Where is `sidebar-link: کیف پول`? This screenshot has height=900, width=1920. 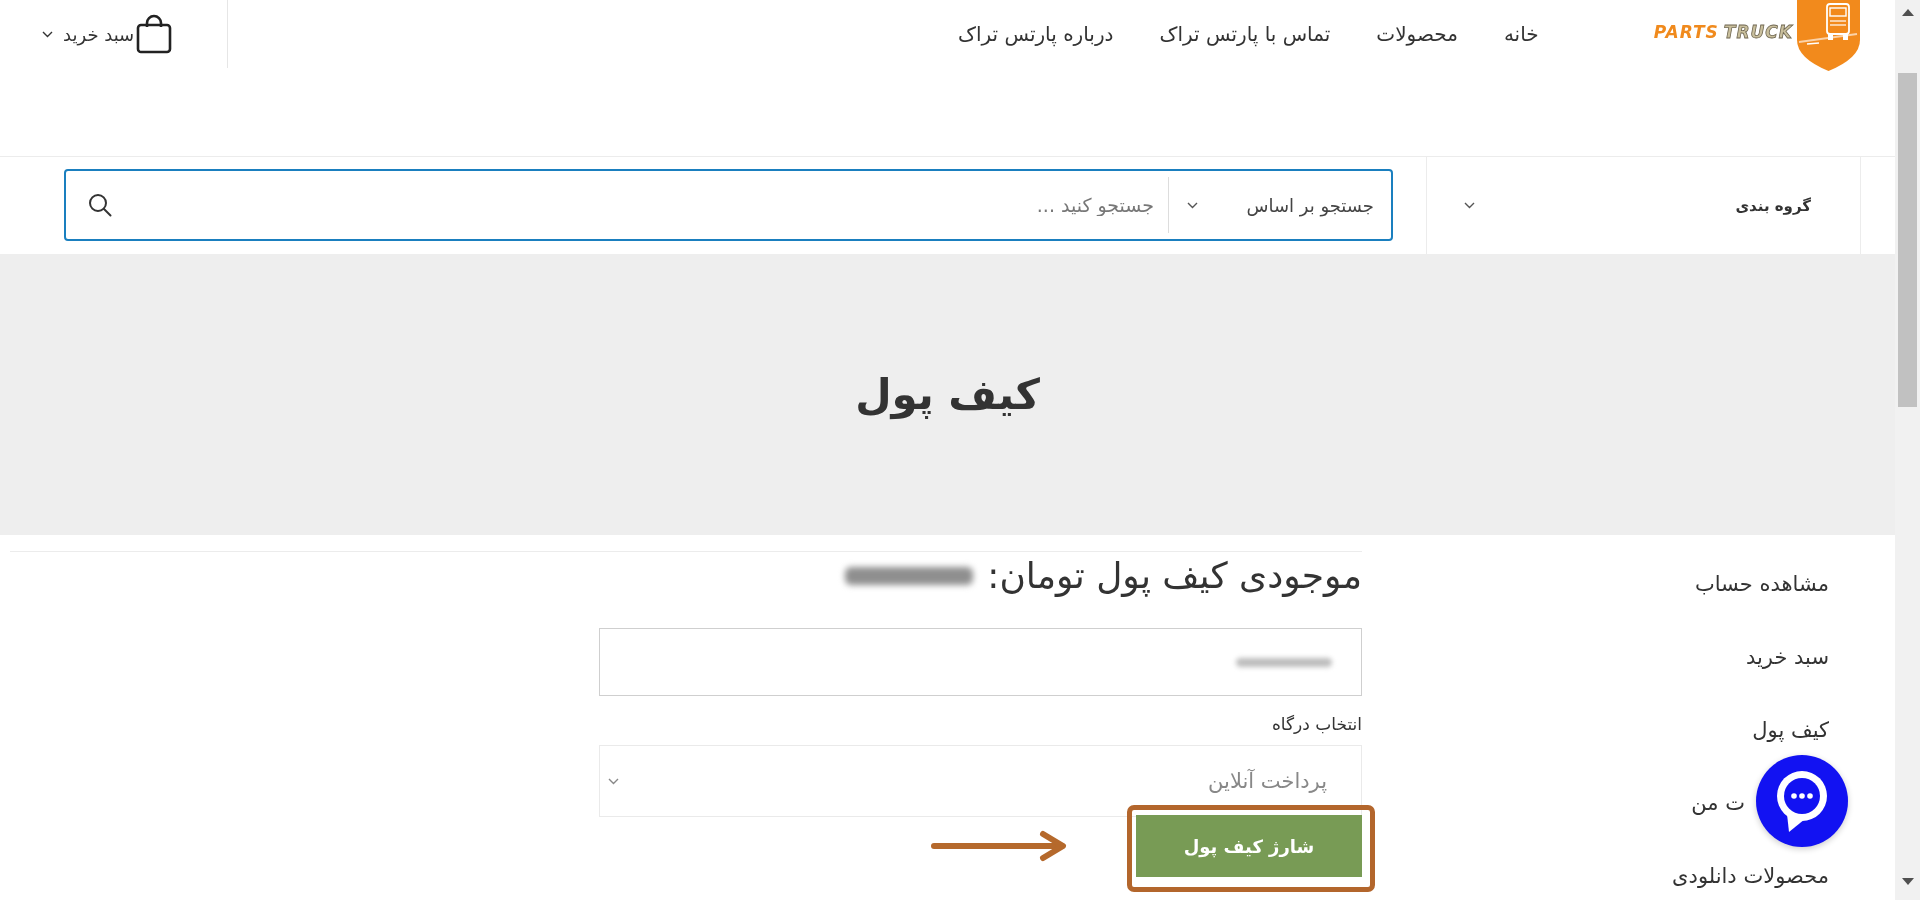
sidebar-link: کیف پول is located at coordinates (1790, 730).